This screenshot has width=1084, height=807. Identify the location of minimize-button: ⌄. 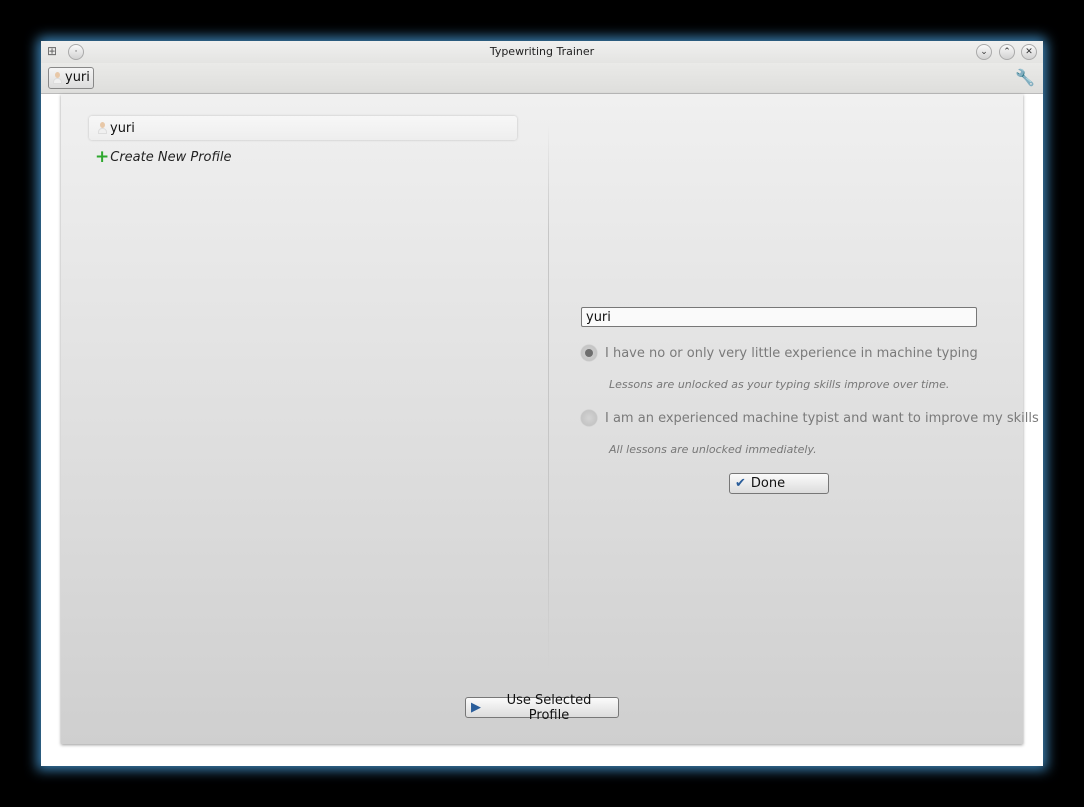
(984, 52).